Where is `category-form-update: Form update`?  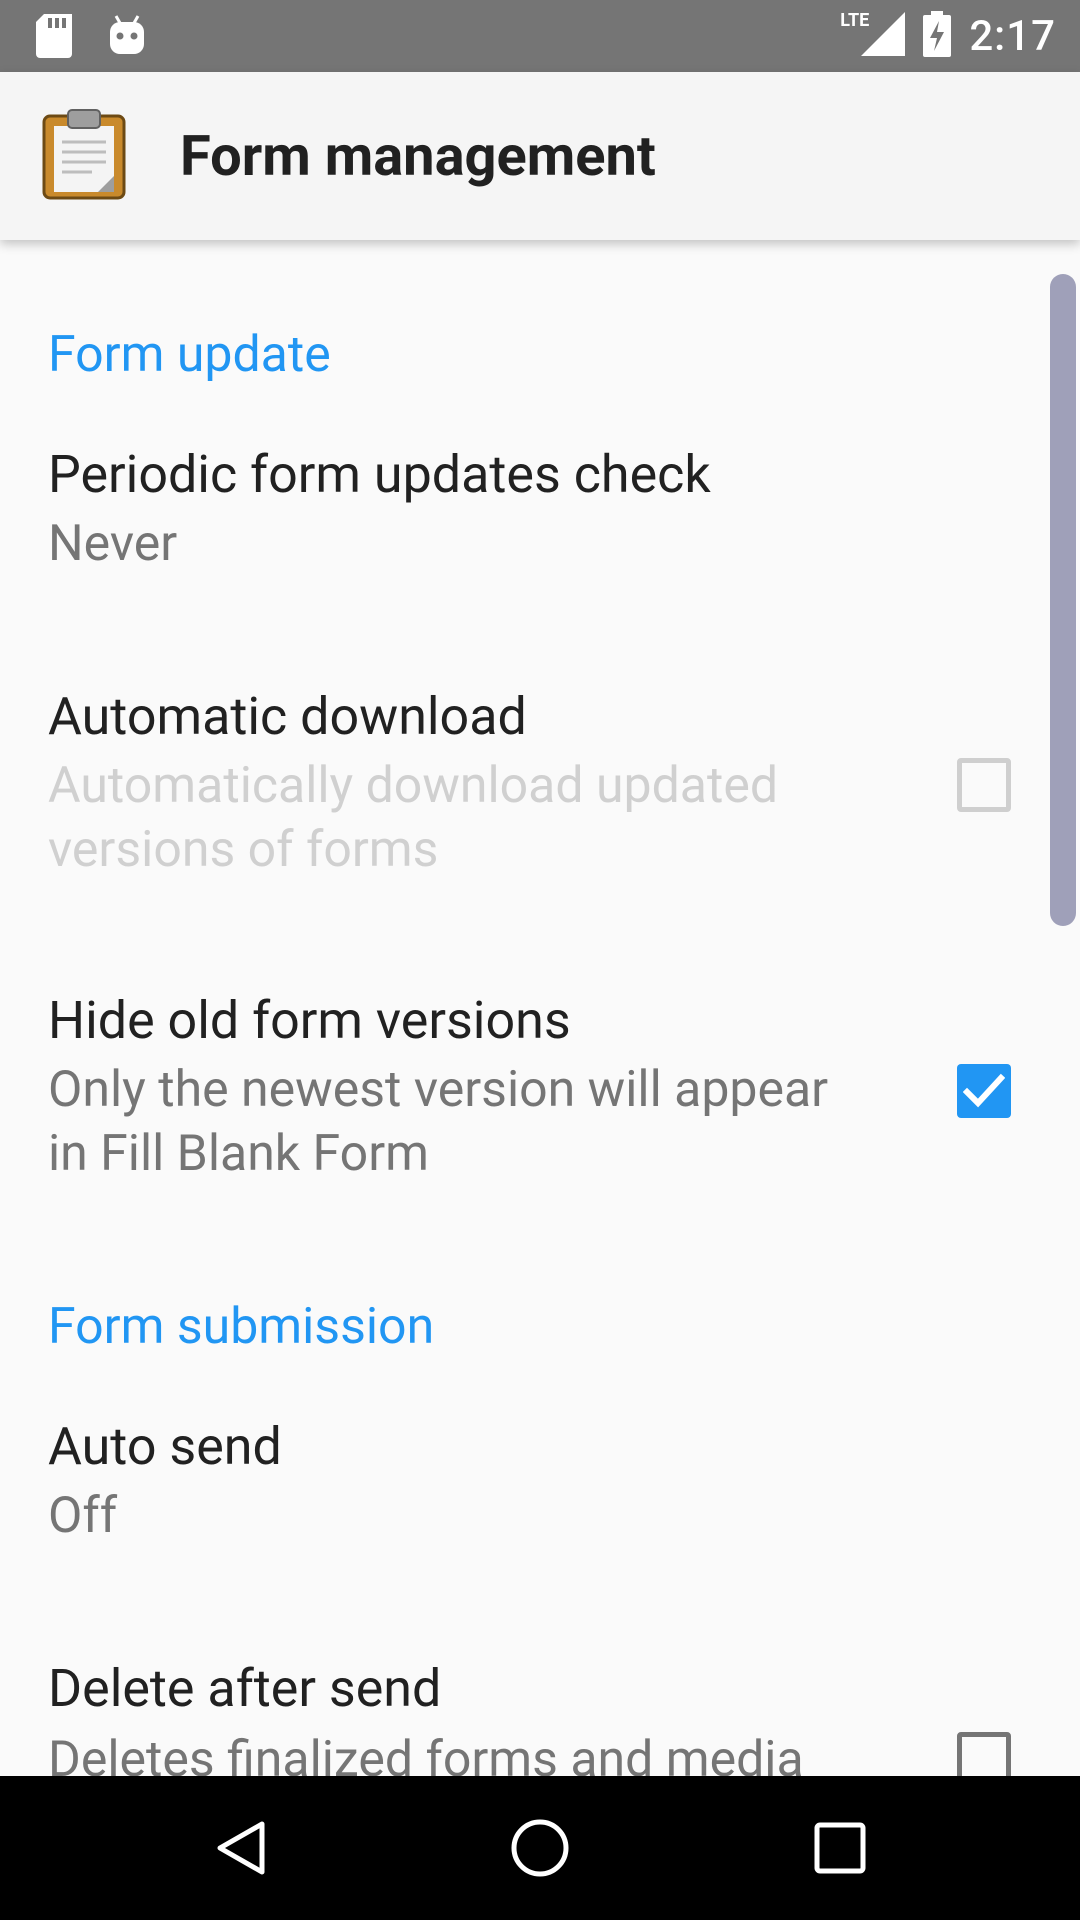
category-form-update: Form update is located at coordinates (189, 355).